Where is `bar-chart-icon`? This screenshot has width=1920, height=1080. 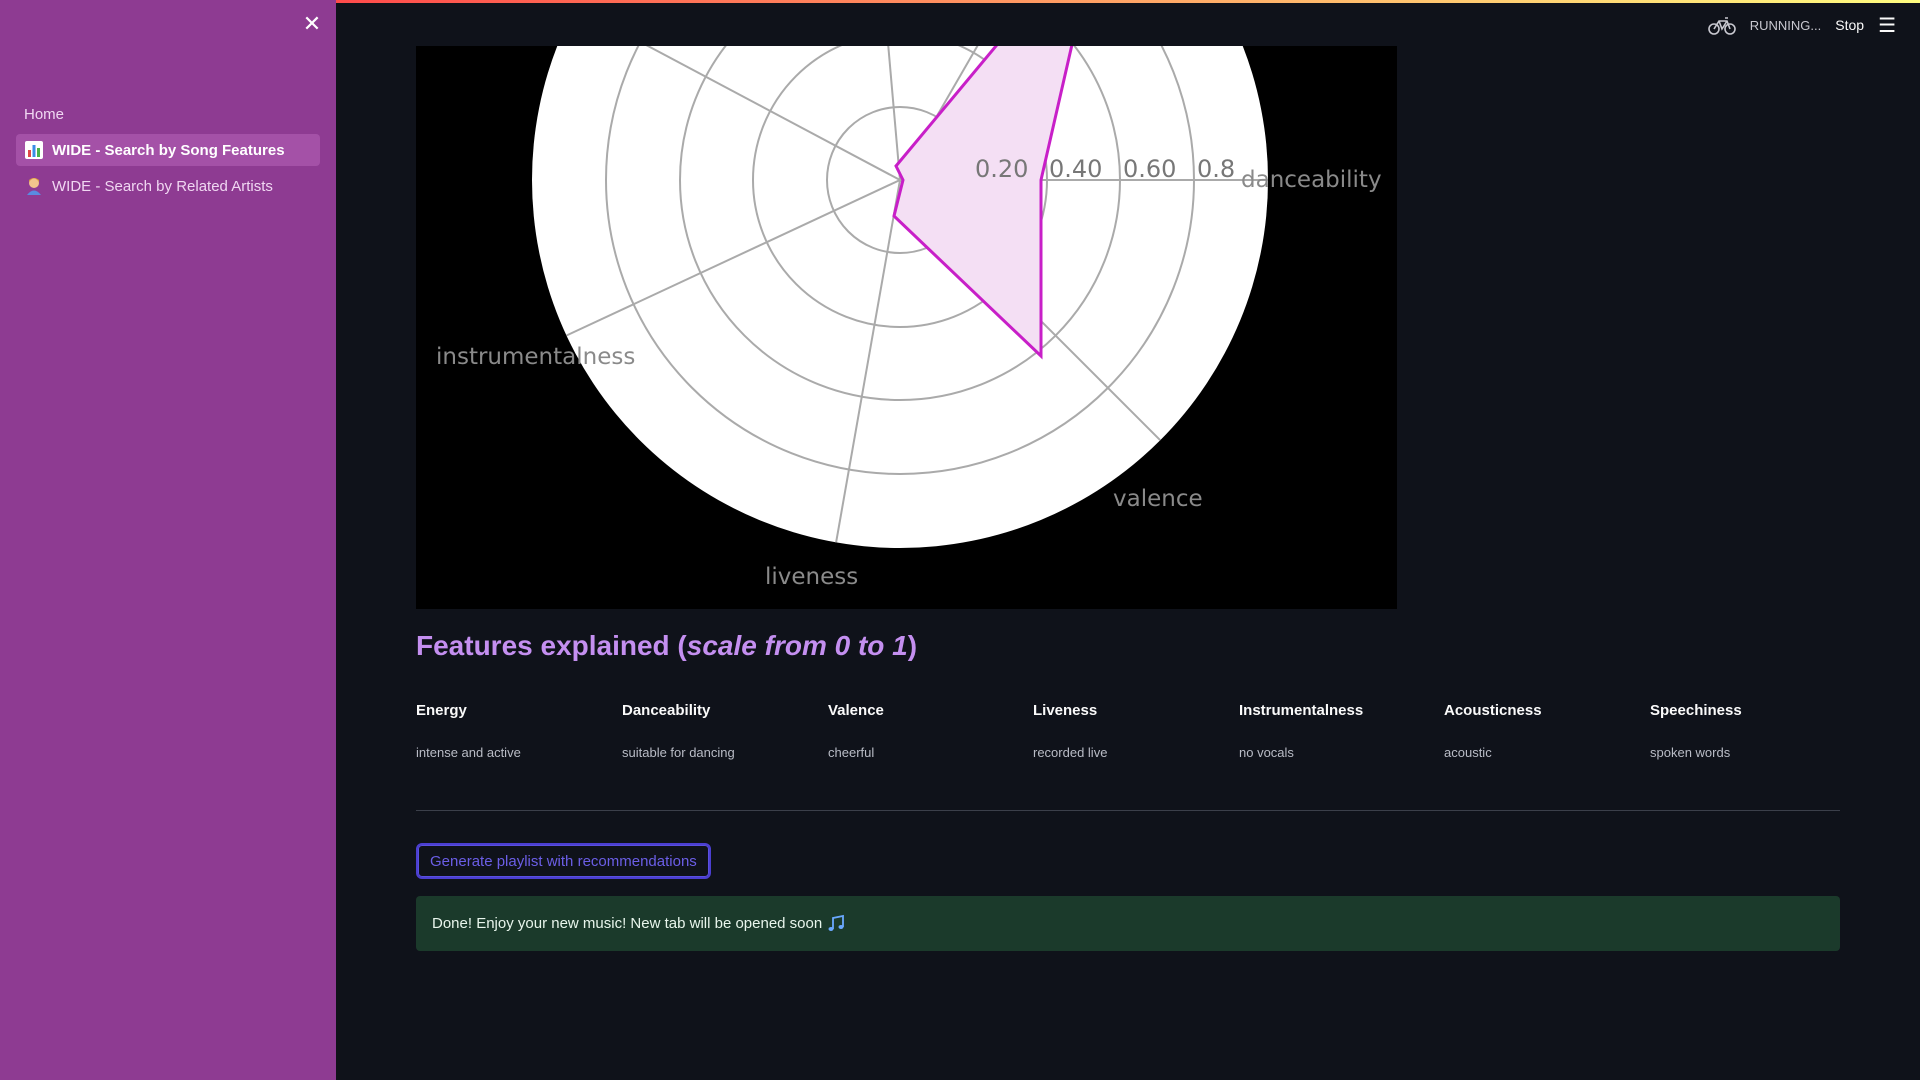 bar-chart-icon is located at coordinates (34, 150).